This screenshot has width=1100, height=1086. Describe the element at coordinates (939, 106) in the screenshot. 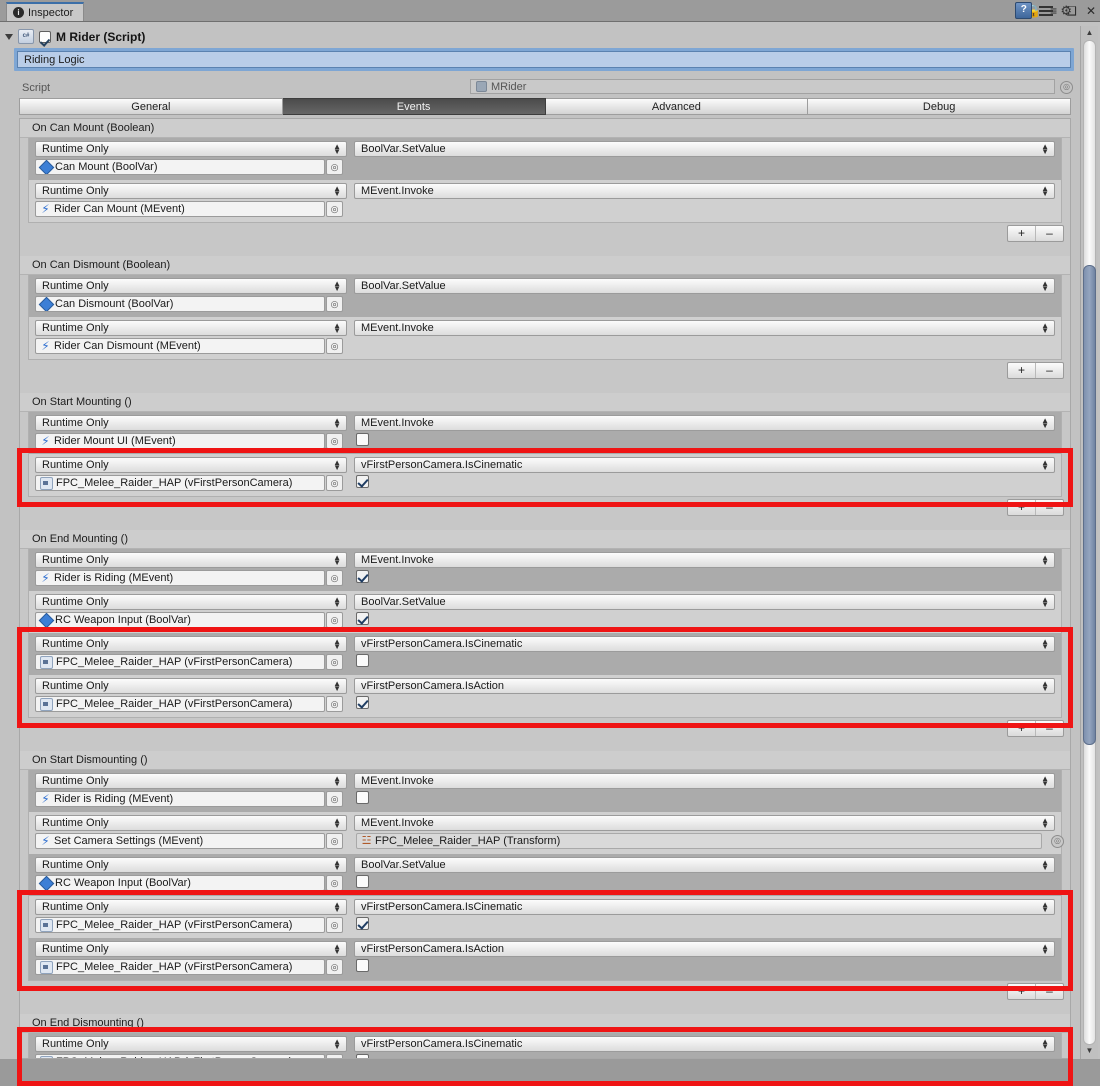

I see `tab-debug: Debug` at that location.